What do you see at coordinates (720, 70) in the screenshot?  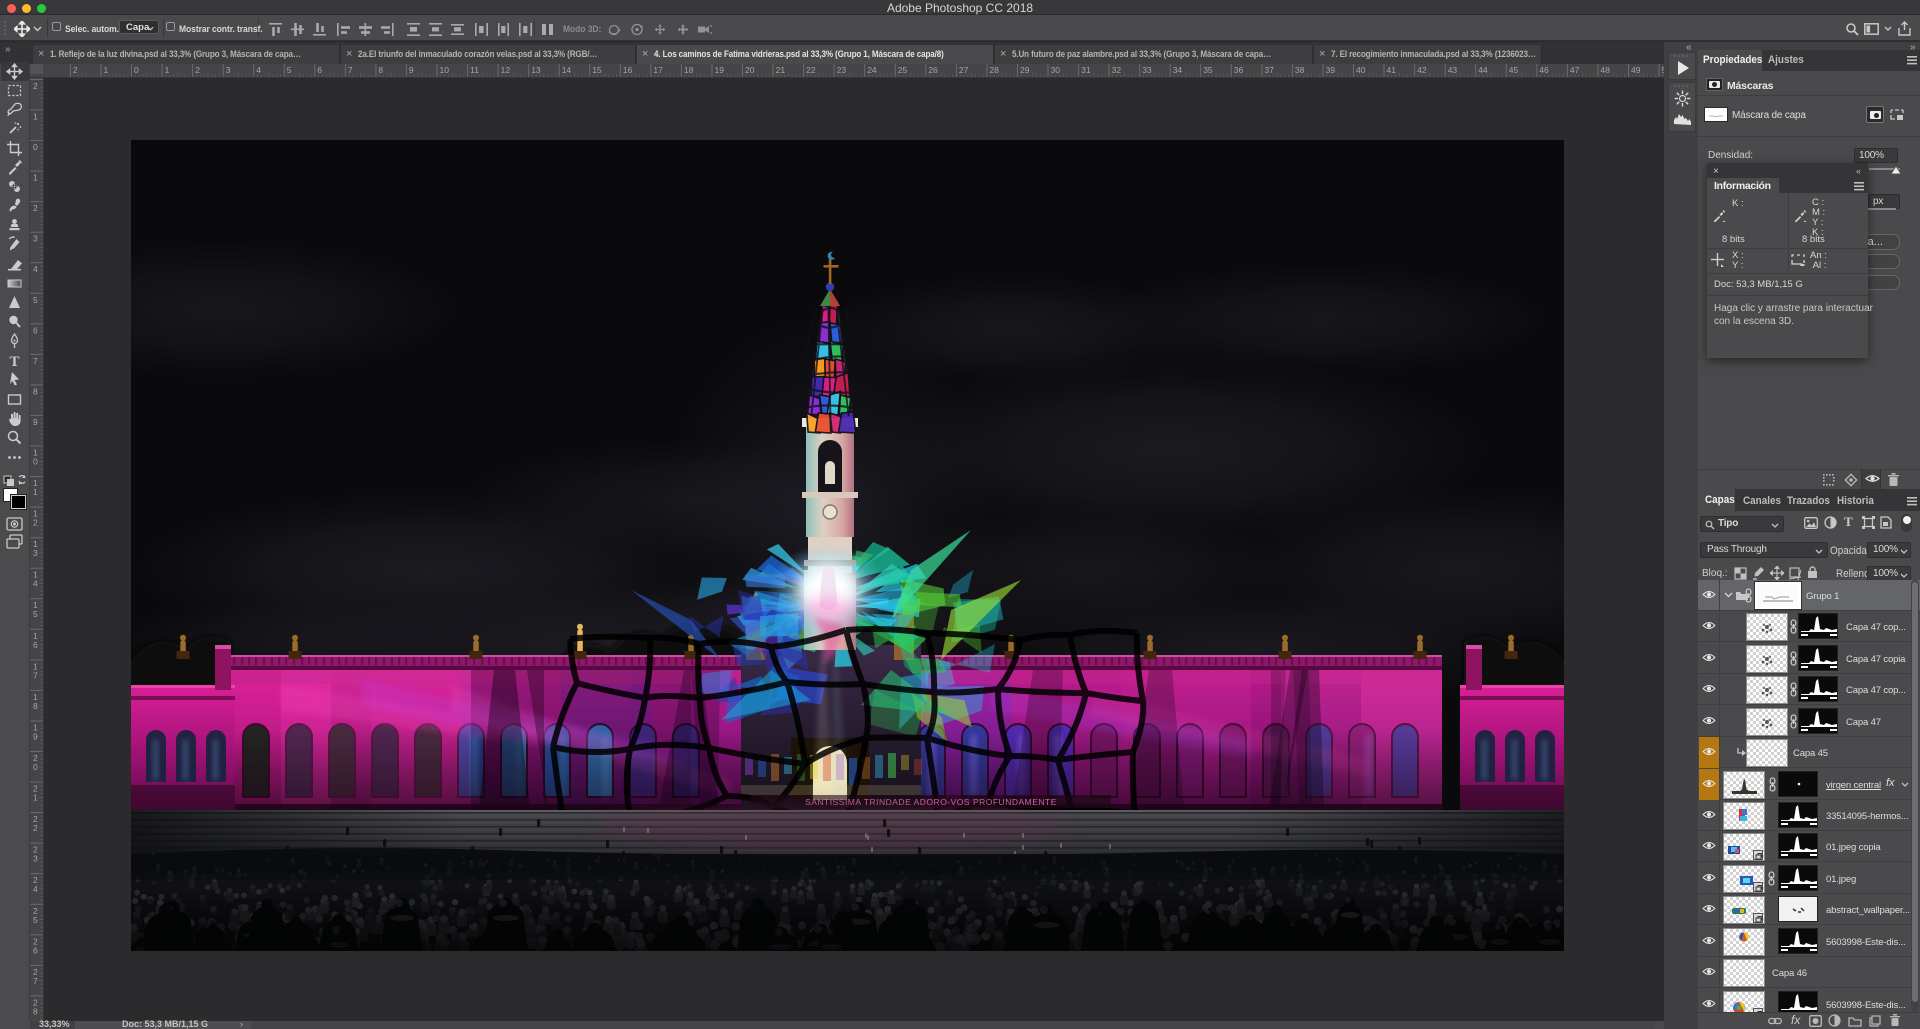 I see `svg-text: 19` at bounding box center [720, 70].